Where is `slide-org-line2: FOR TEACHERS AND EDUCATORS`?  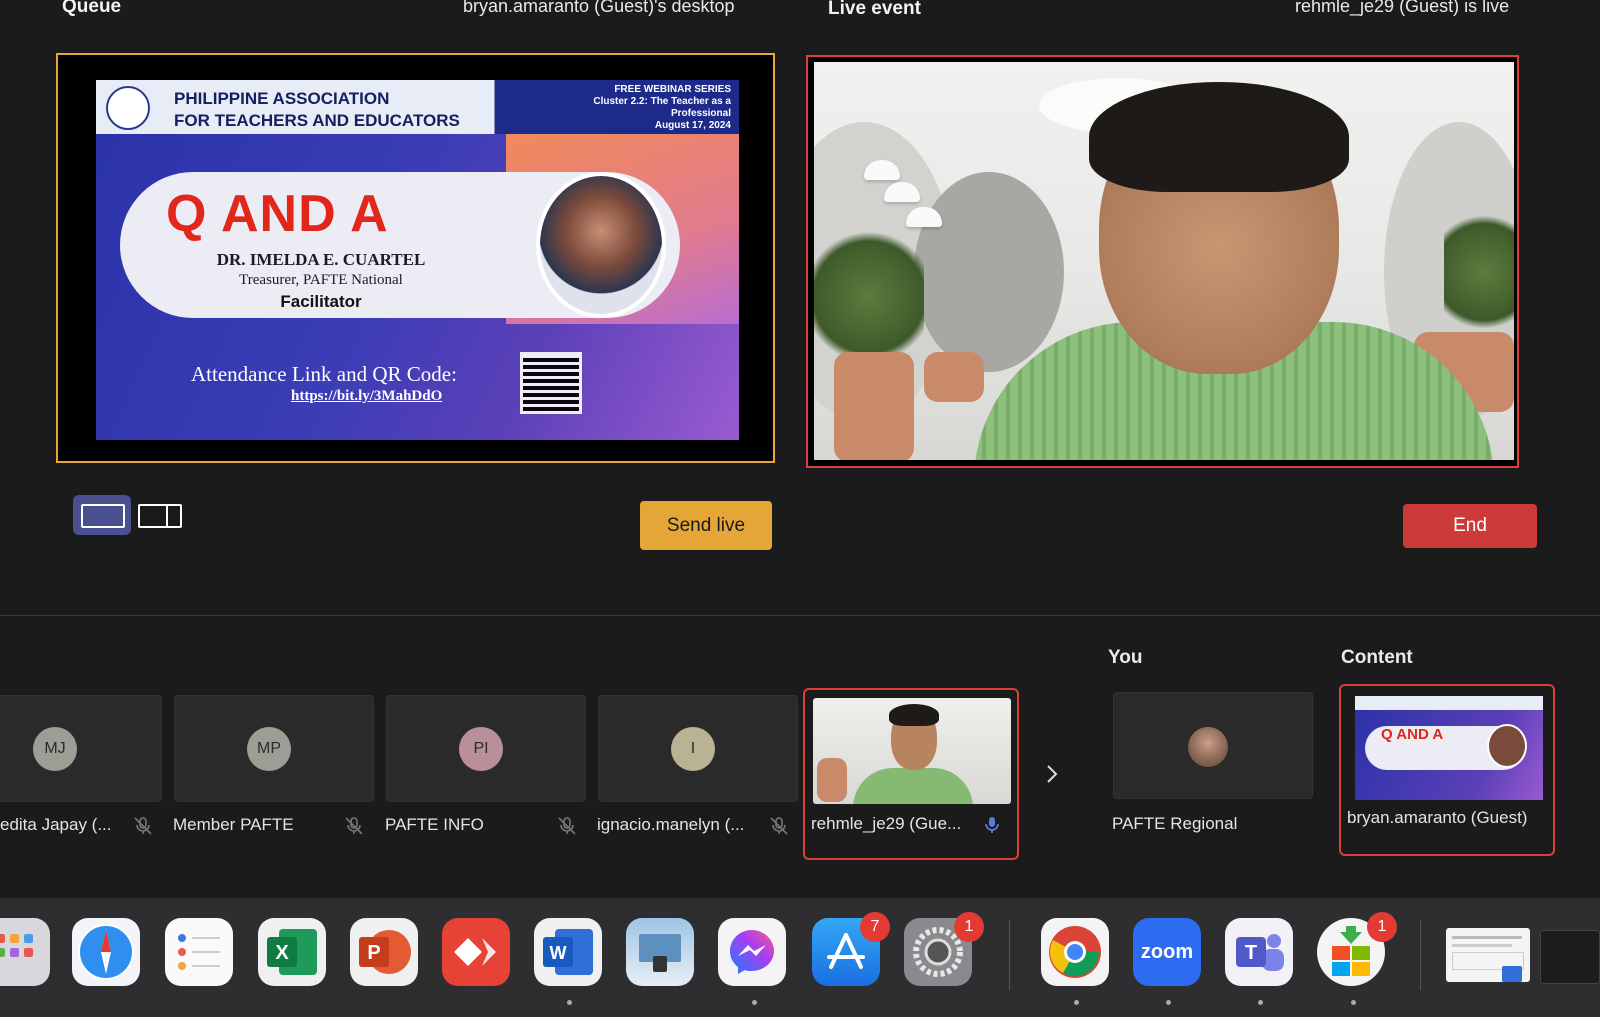
slide-org-line2: FOR TEACHERS AND EDUCATORS is located at coordinates (317, 120).